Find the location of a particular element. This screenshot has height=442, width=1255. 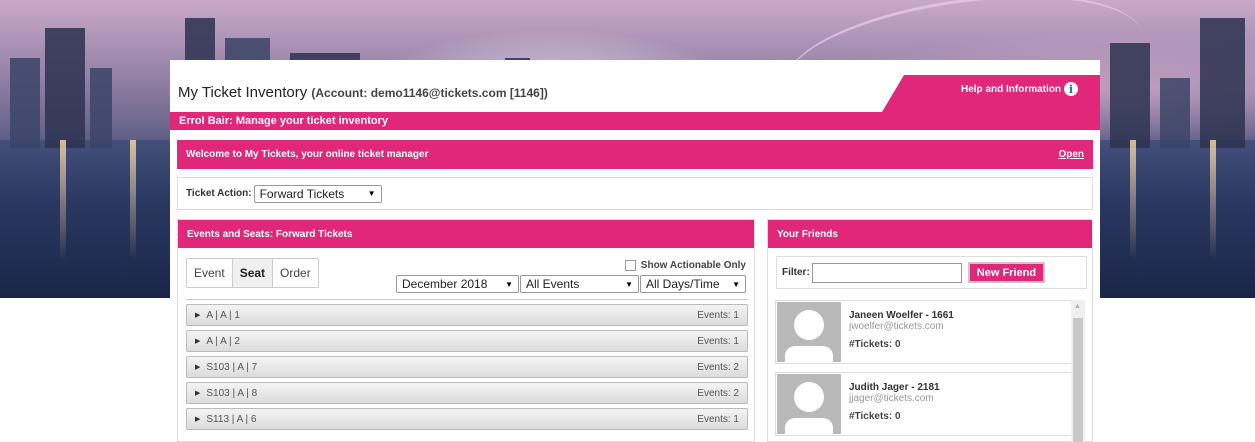

seat-label: S103 | A | 7 is located at coordinates (232, 367).